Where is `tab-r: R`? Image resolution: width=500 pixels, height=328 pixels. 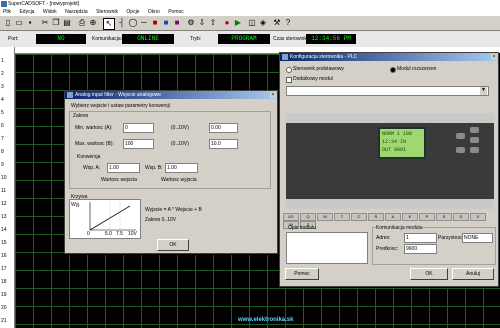 tab-r: R is located at coordinates (376, 217).